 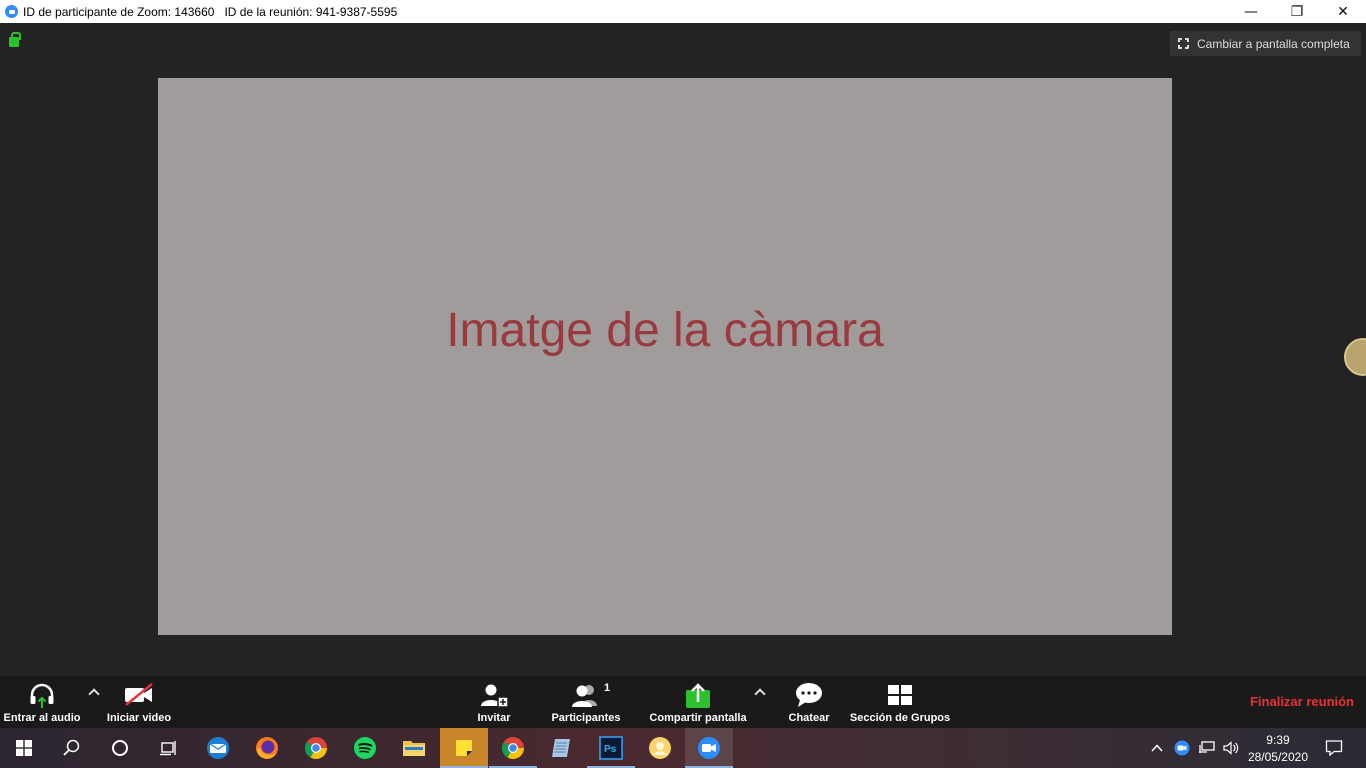 What do you see at coordinates (1183, 43) in the screenshot?
I see `fullscreen-icon` at bounding box center [1183, 43].